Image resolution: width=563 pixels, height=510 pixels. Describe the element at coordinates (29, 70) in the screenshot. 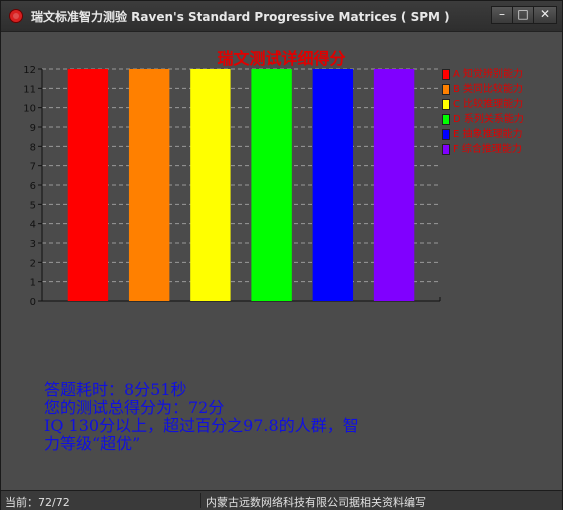

I see `y-tick-label: 12` at that location.